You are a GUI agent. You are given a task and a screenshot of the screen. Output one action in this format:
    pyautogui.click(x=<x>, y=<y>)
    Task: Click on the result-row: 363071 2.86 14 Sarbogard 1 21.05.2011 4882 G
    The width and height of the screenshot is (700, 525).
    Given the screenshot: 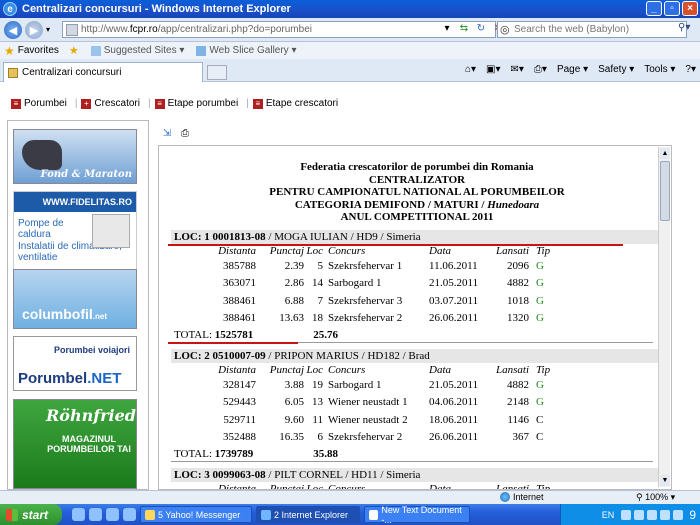 What is the action you would take?
    pyautogui.click(x=438, y=284)
    